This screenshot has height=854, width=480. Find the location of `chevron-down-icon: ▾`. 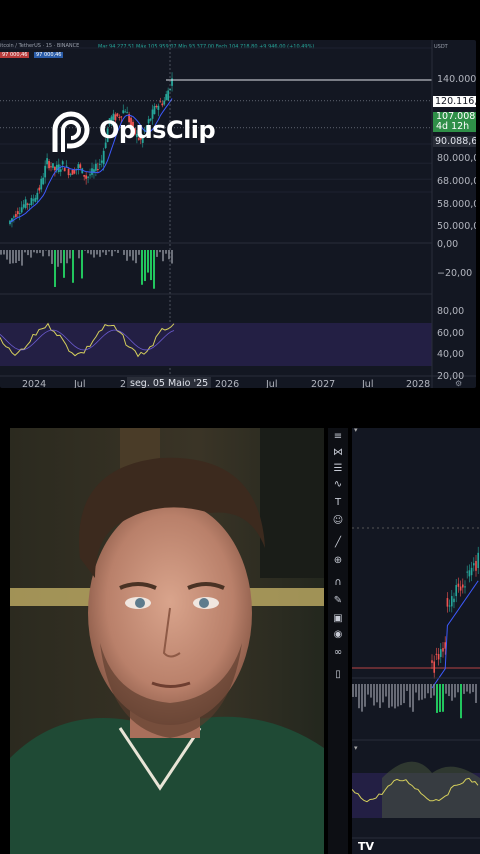

chevron-down-icon: ▾ is located at coordinates (356, 748).